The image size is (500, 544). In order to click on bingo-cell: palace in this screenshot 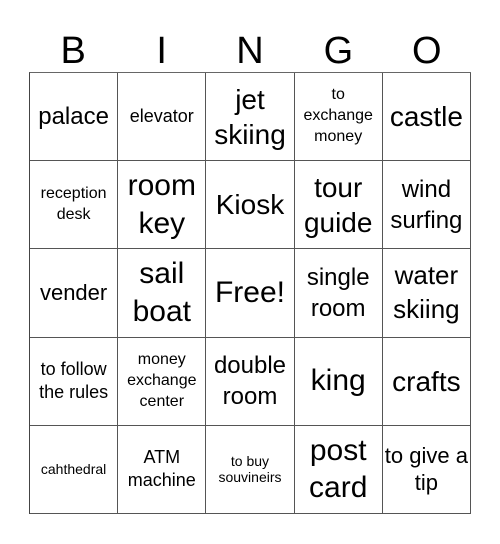, I will do `click(74, 117)`.